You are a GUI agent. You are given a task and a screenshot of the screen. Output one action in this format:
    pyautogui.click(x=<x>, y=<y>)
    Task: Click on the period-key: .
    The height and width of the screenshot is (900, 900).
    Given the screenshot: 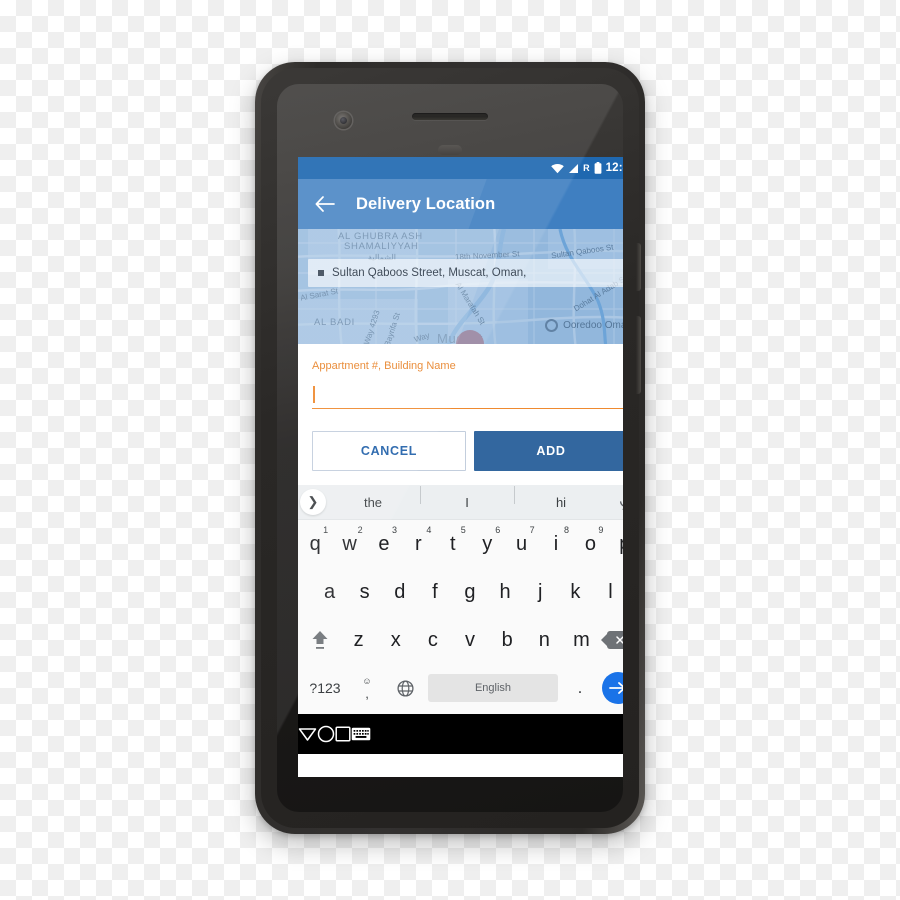 What is the action you would take?
    pyautogui.click(x=580, y=688)
    